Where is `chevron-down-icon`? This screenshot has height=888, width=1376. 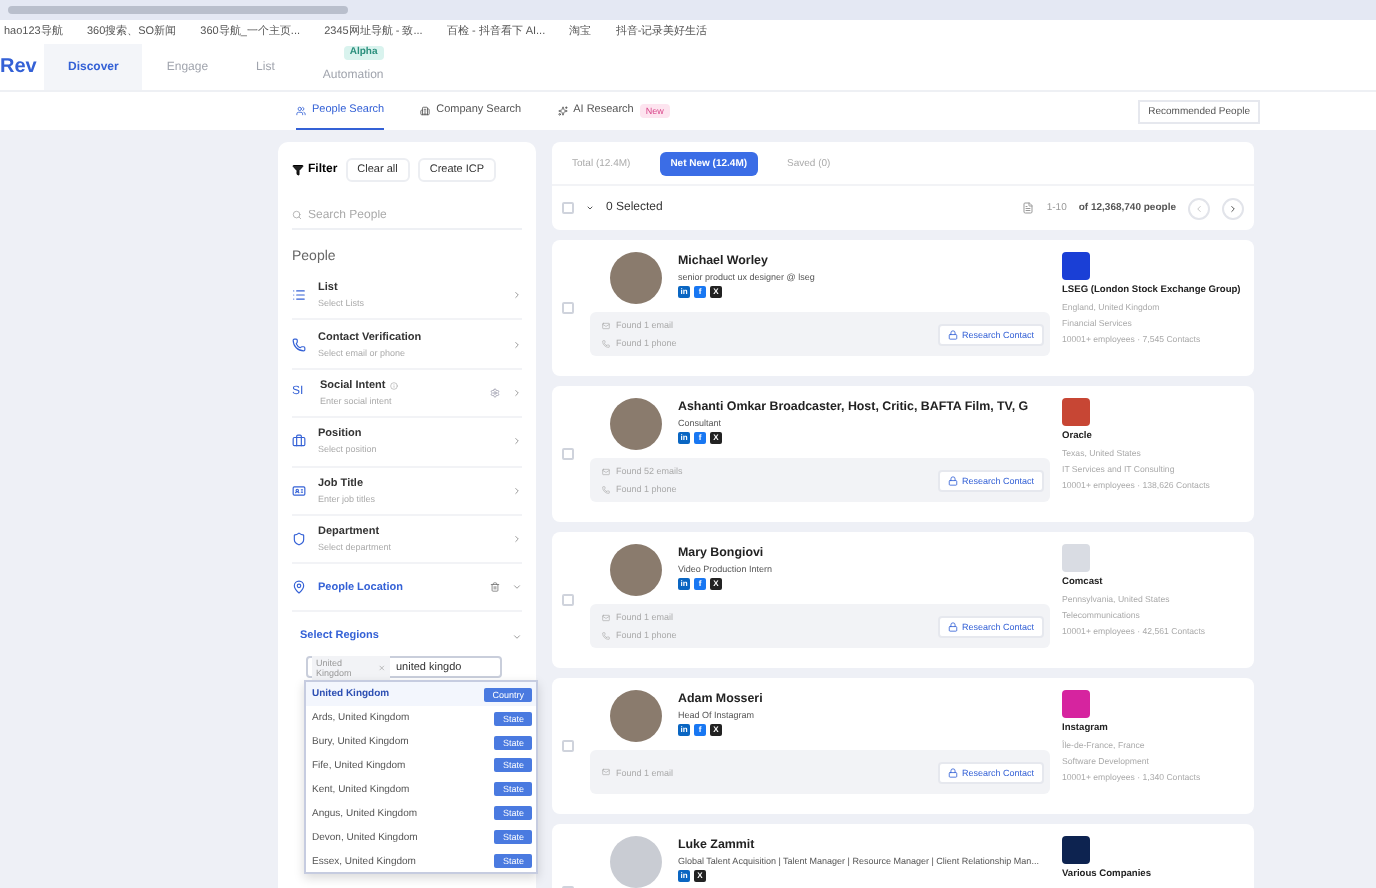 chevron-down-icon is located at coordinates (517, 636).